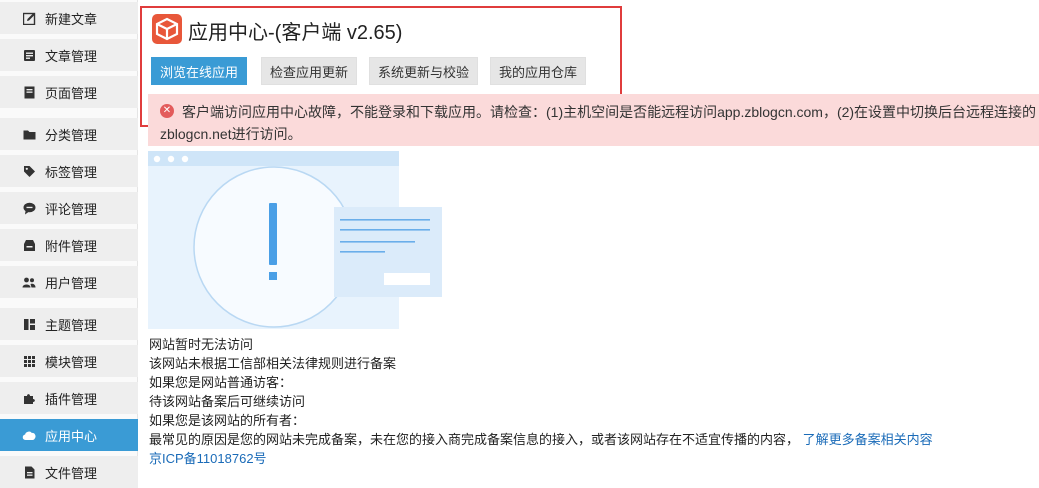  I want to click on icp-link-text: 京ICP备11018762号, so click(208, 458).